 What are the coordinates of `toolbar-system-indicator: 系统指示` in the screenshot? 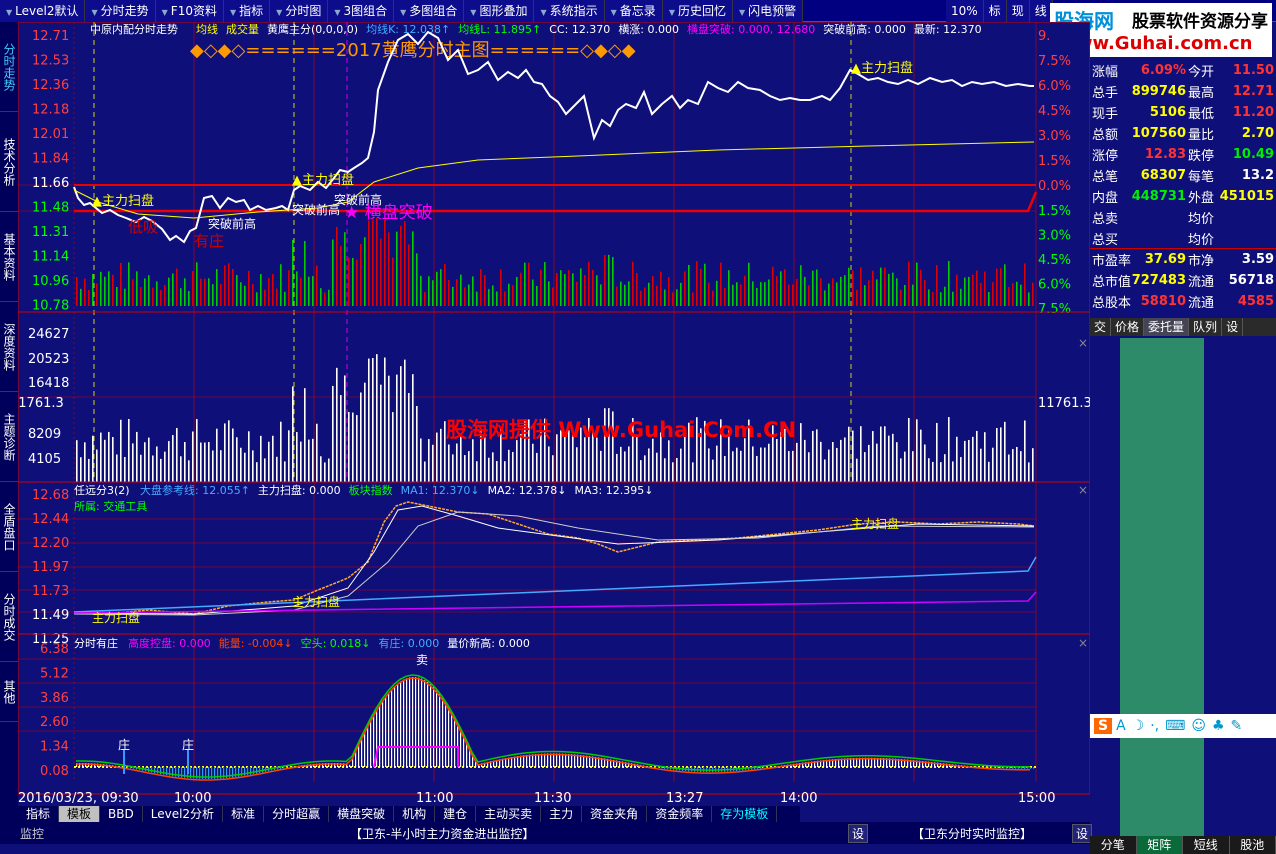 It's located at (569, 11).